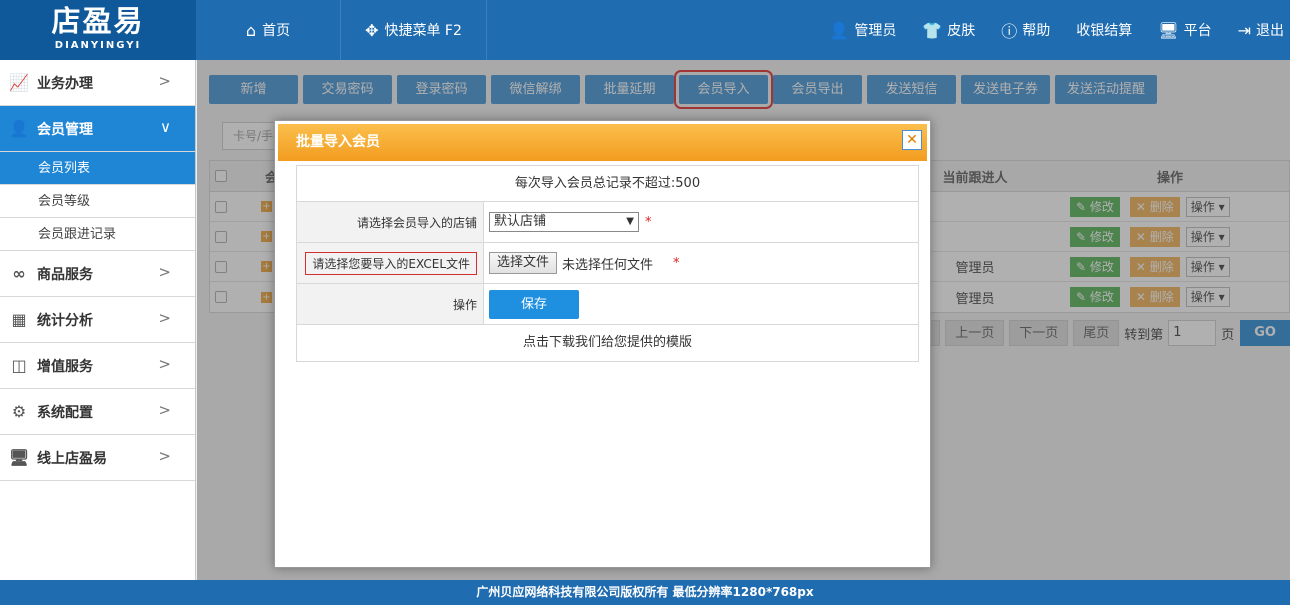 The height and width of the screenshot is (605, 1290). Describe the element at coordinates (98, 21) in the screenshot. I see `logo-text: 店盈易` at that location.